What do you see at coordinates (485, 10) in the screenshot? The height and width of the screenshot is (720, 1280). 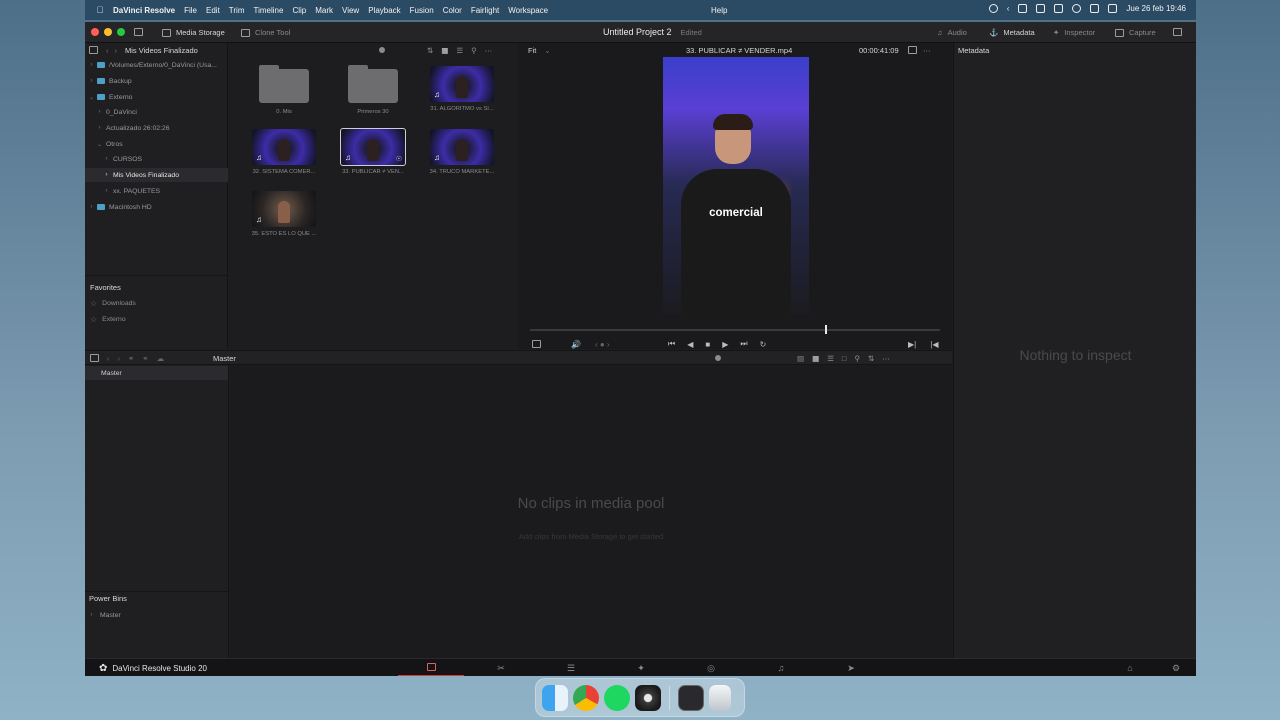 I see `menu-fairlight: Fairlight` at bounding box center [485, 10].